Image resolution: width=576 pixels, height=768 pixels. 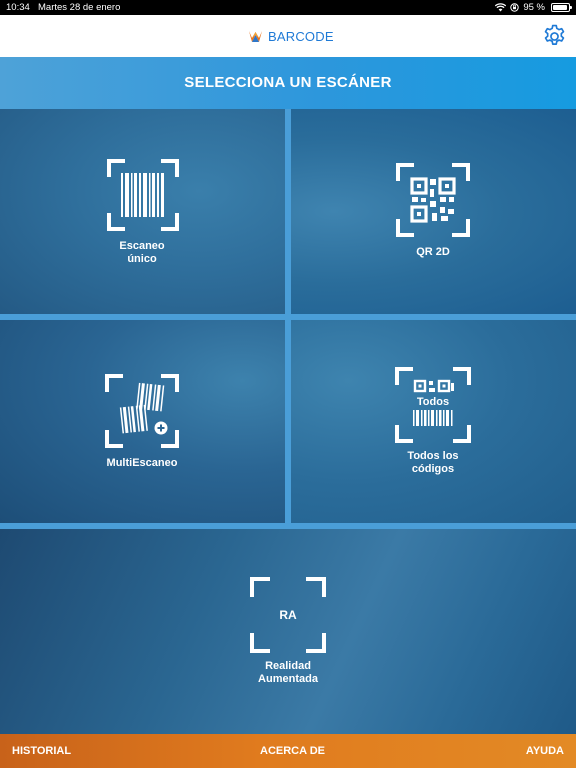 What do you see at coordinates (433, 200) in the screenshot?
I see `qr-scan-icon` at bounding box center [433, 200].